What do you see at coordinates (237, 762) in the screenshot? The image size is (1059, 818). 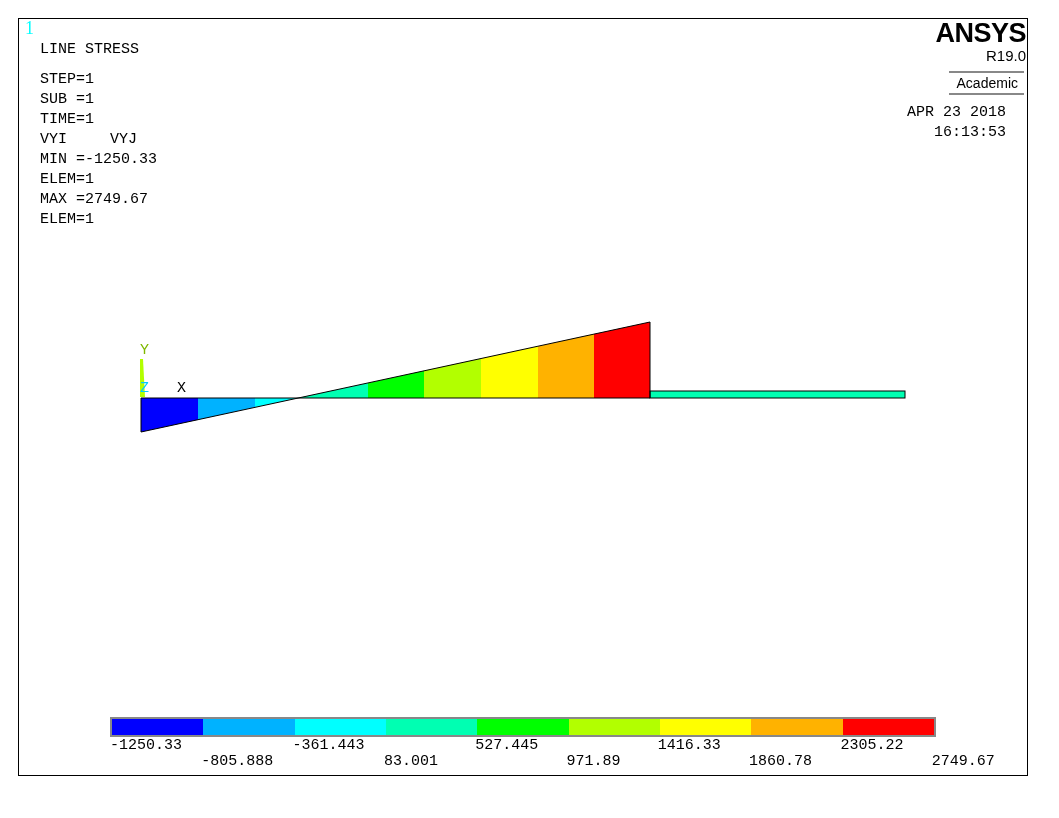 I see `legend-value: -805.888` at bounding box center [237, 762].